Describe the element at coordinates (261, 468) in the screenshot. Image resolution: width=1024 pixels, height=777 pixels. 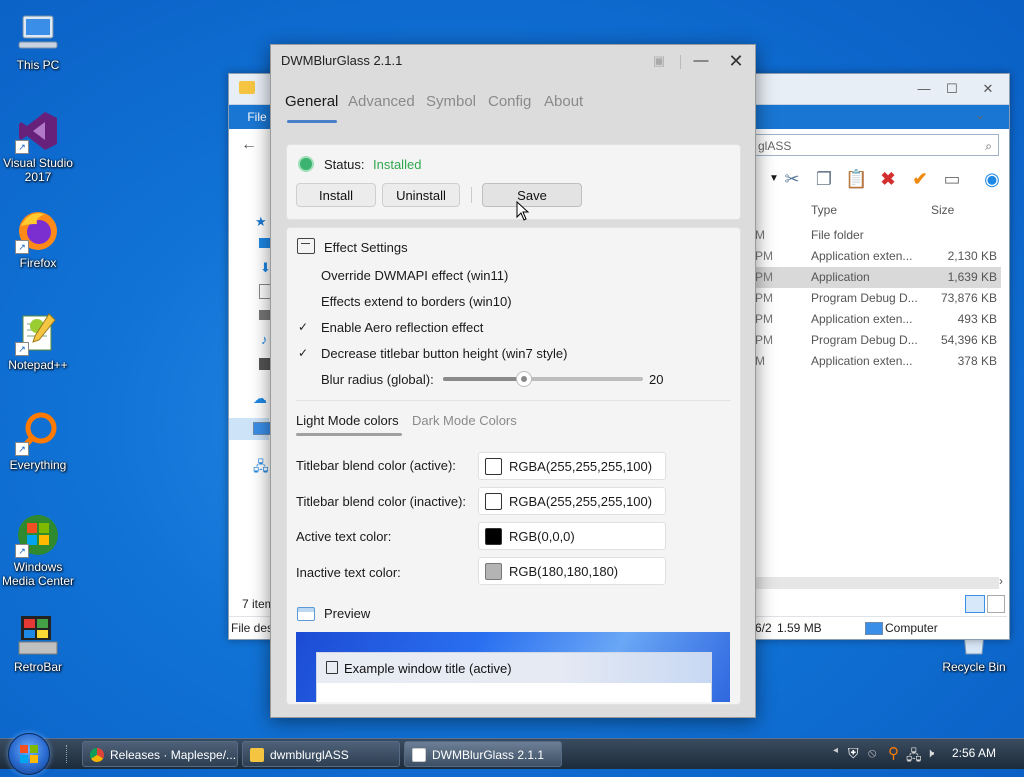
I see `network-icon: 🖧` at that location.